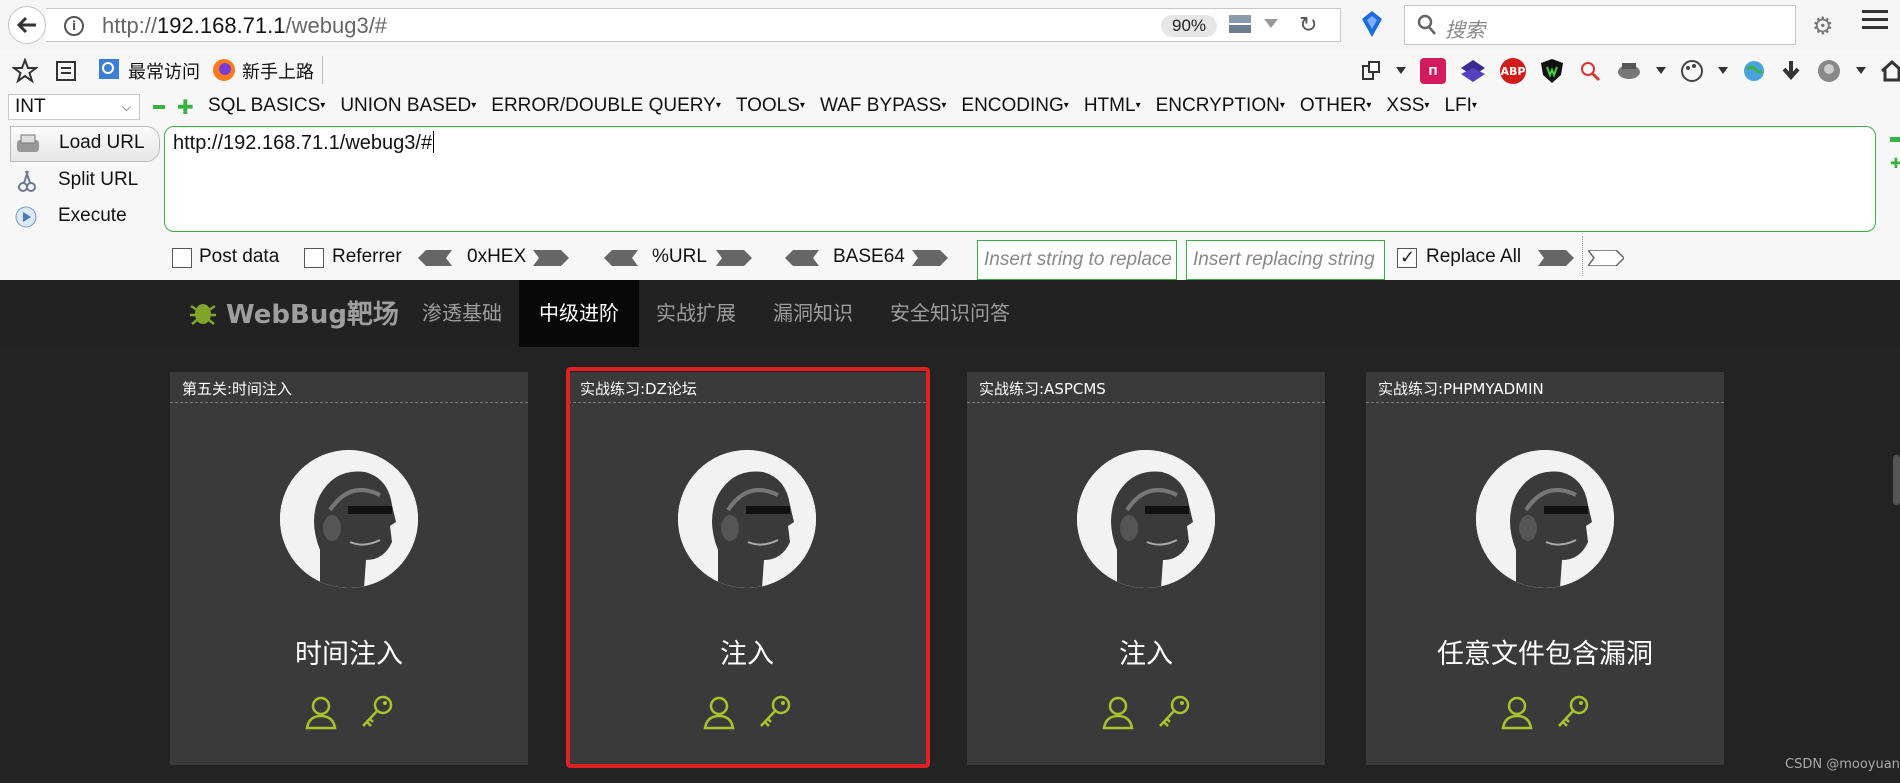 This screenshot has width=1900, height=783. What do you see at coordinates (579, 313) in the screenshot?
I see `nav-intermediate: 中级进阶` at bounding box center [579, 313].